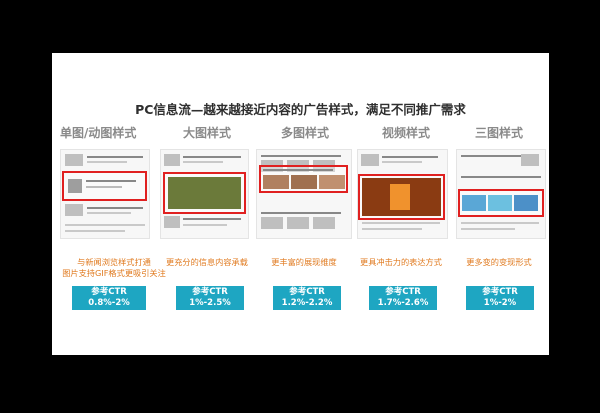 The height and width of the screenshot is (413, 600). Describe the element at coordinates (501, 203) in the screenshot. I see `column-5-ad-highlight` at that location.